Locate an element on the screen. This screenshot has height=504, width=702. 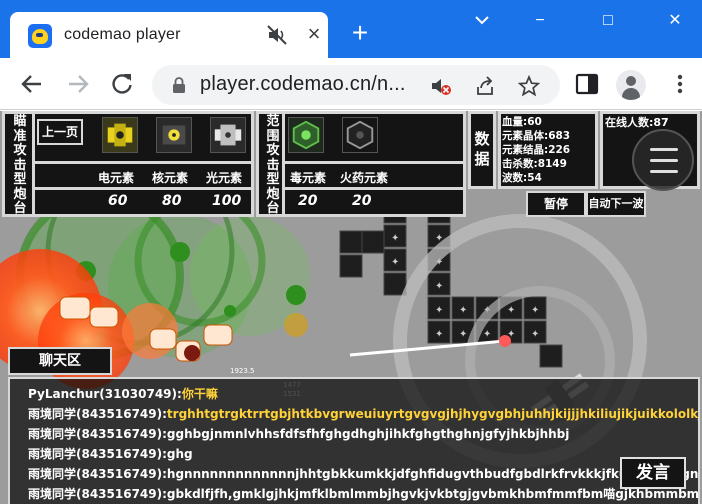
electric-element-label: 电元素 is located at coordinates (116, 178).